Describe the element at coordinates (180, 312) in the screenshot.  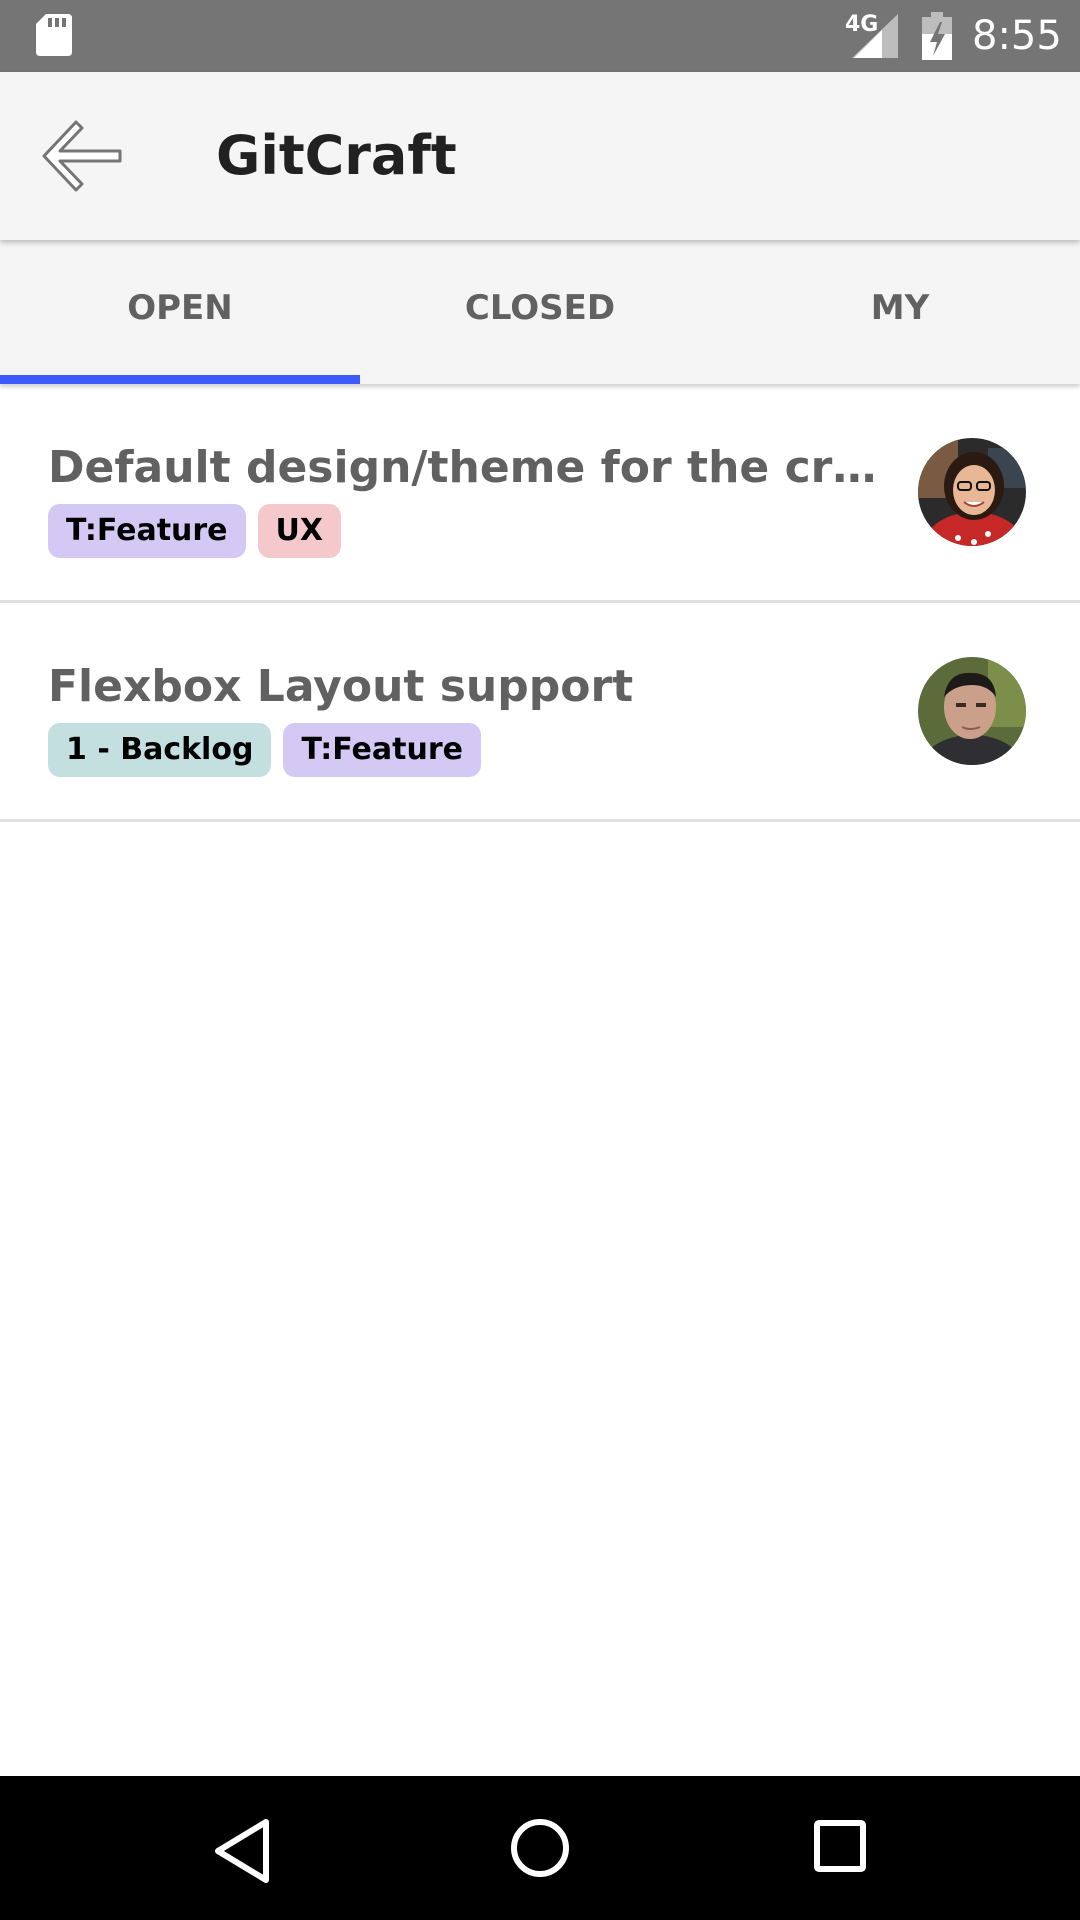
I see `tab-open: OPEN` at that location.